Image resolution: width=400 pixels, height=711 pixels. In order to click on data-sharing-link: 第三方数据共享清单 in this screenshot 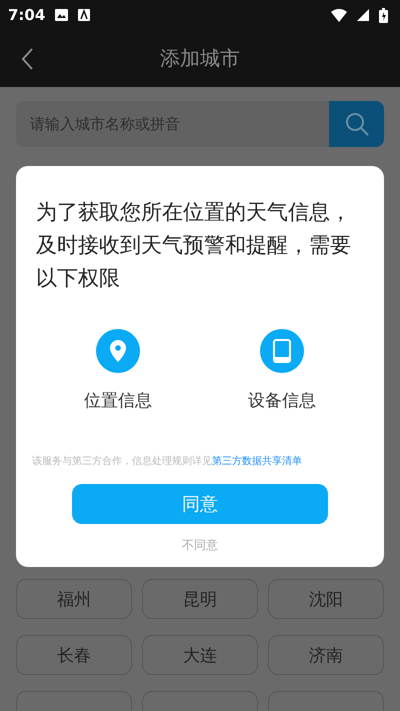, I will do `click(257, 461)`.